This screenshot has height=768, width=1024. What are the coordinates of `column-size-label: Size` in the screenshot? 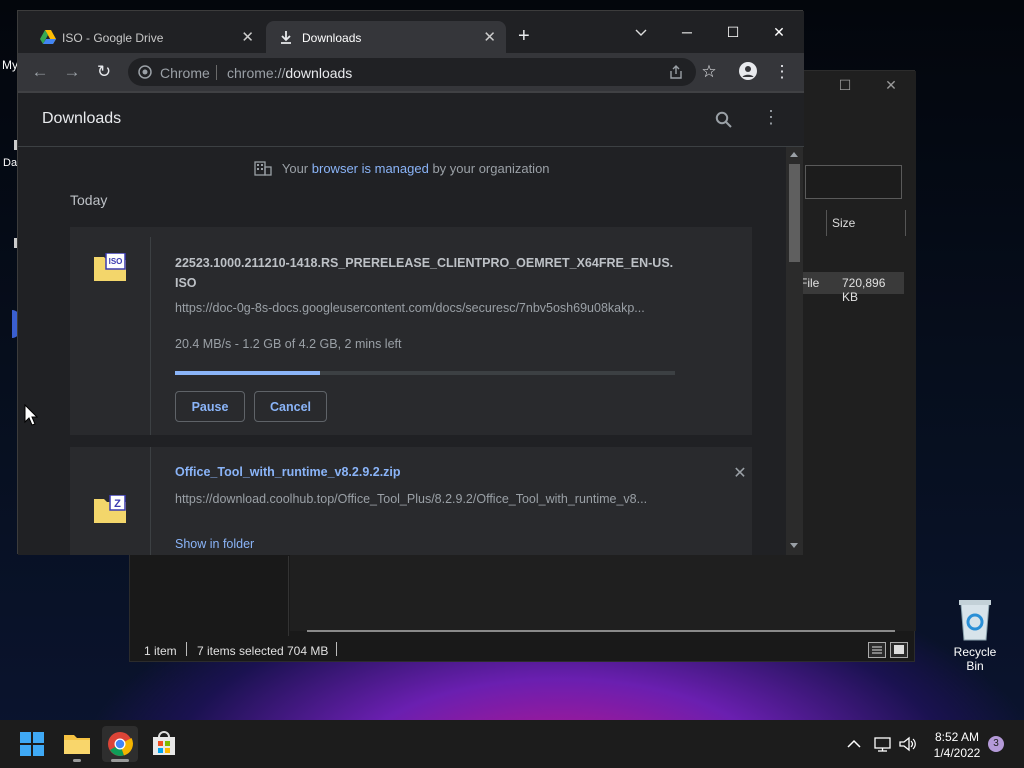 It's located at (844, 223).